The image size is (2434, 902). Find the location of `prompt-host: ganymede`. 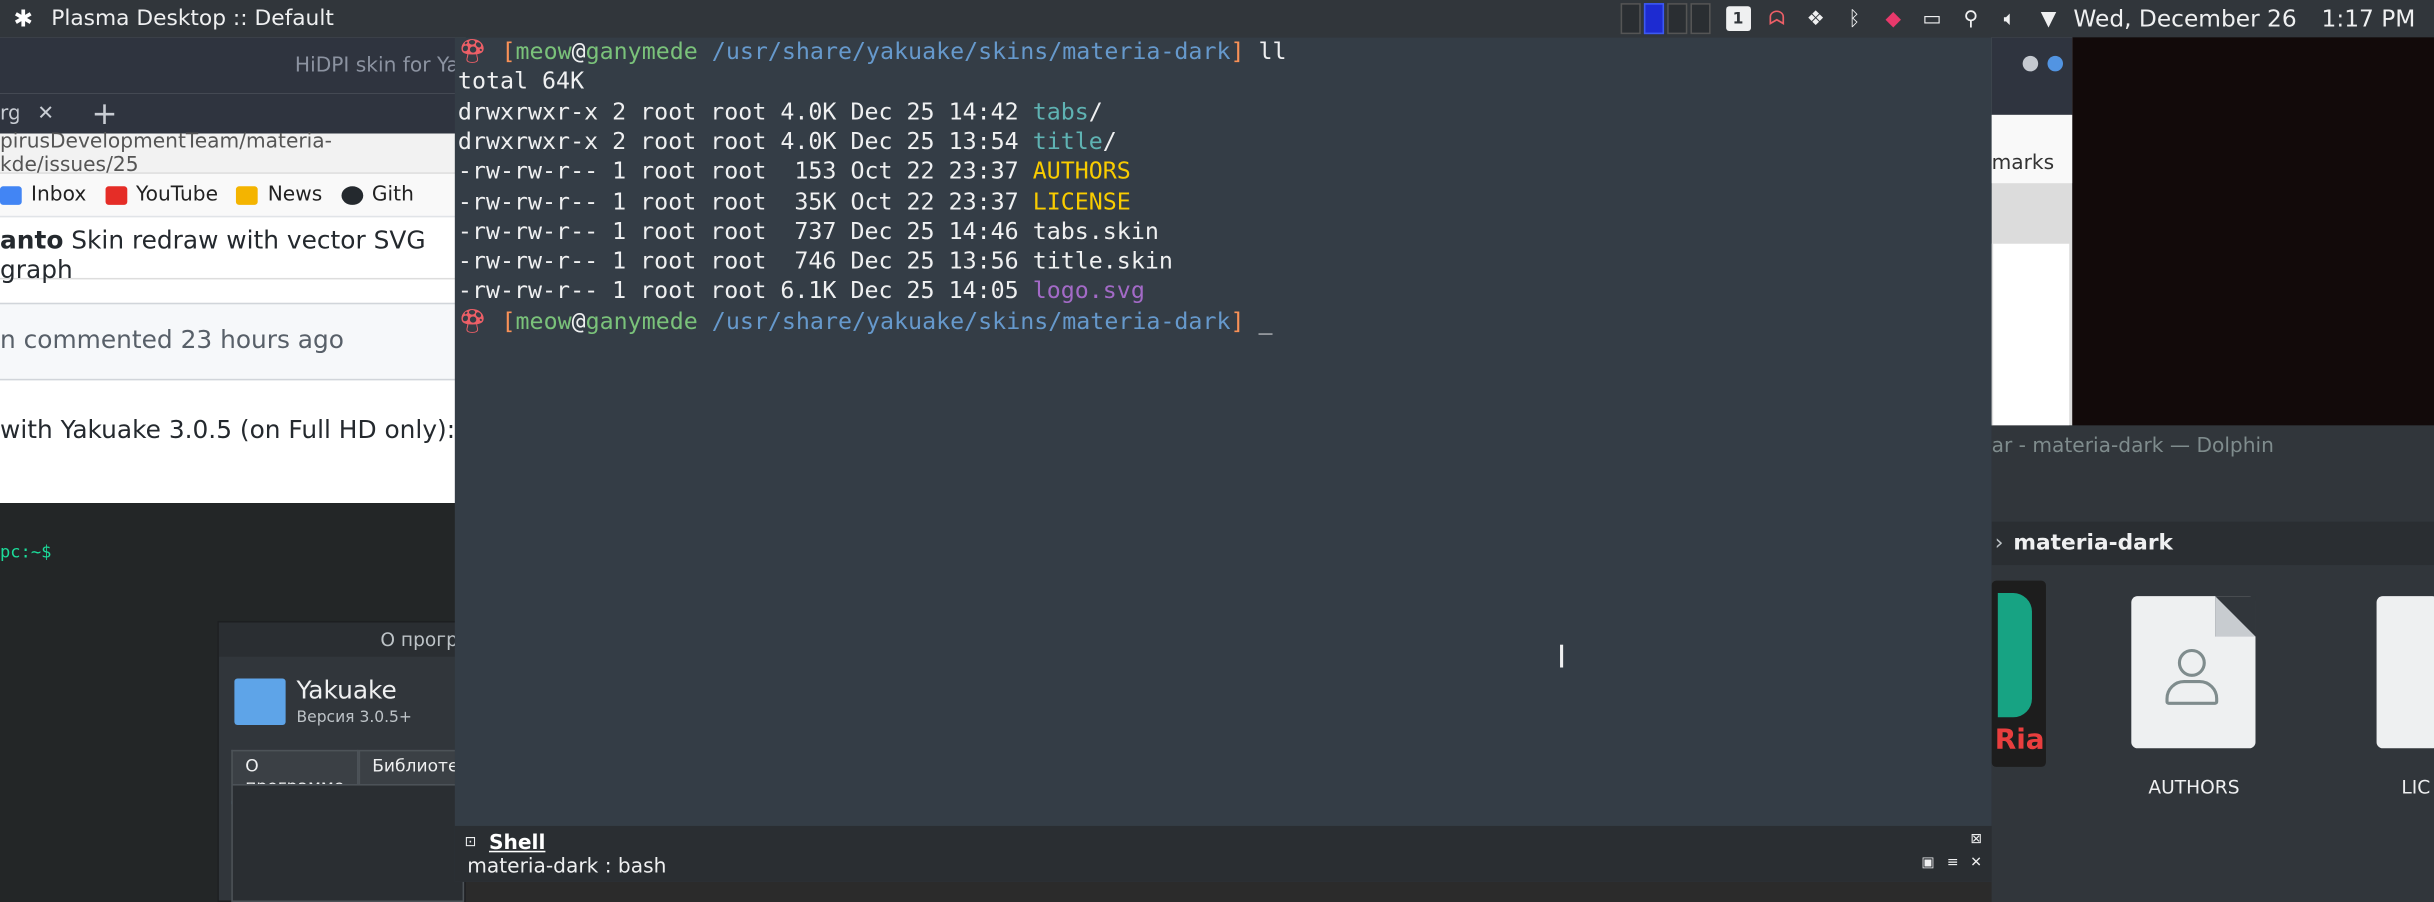

prompt-host: ganymede is located at coordinates (641, 320).